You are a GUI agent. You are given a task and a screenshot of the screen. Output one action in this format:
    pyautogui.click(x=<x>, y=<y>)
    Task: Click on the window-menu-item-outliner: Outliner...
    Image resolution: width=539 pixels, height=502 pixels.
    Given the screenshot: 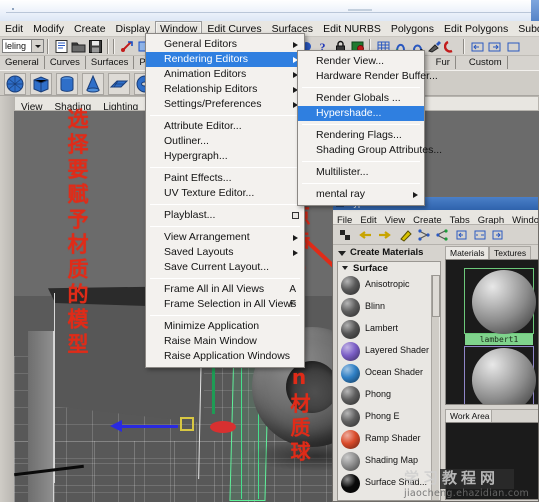 What is the action you would take?
    pyautogui.click(x=225, y=141)
    